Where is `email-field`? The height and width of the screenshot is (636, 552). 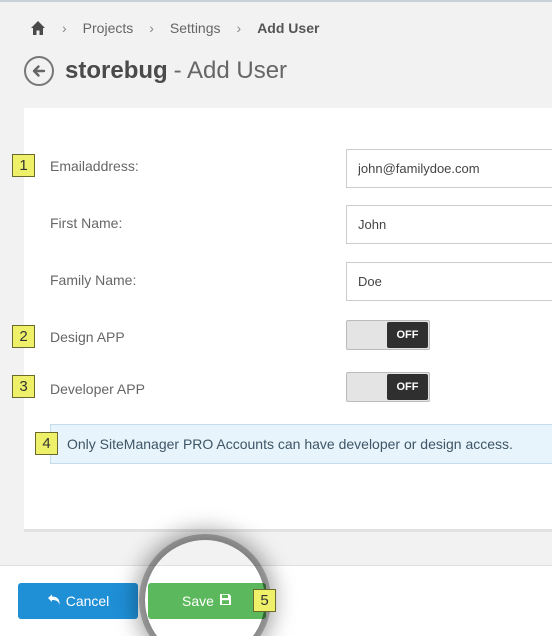
email-field is located at coordinates (449, 168).